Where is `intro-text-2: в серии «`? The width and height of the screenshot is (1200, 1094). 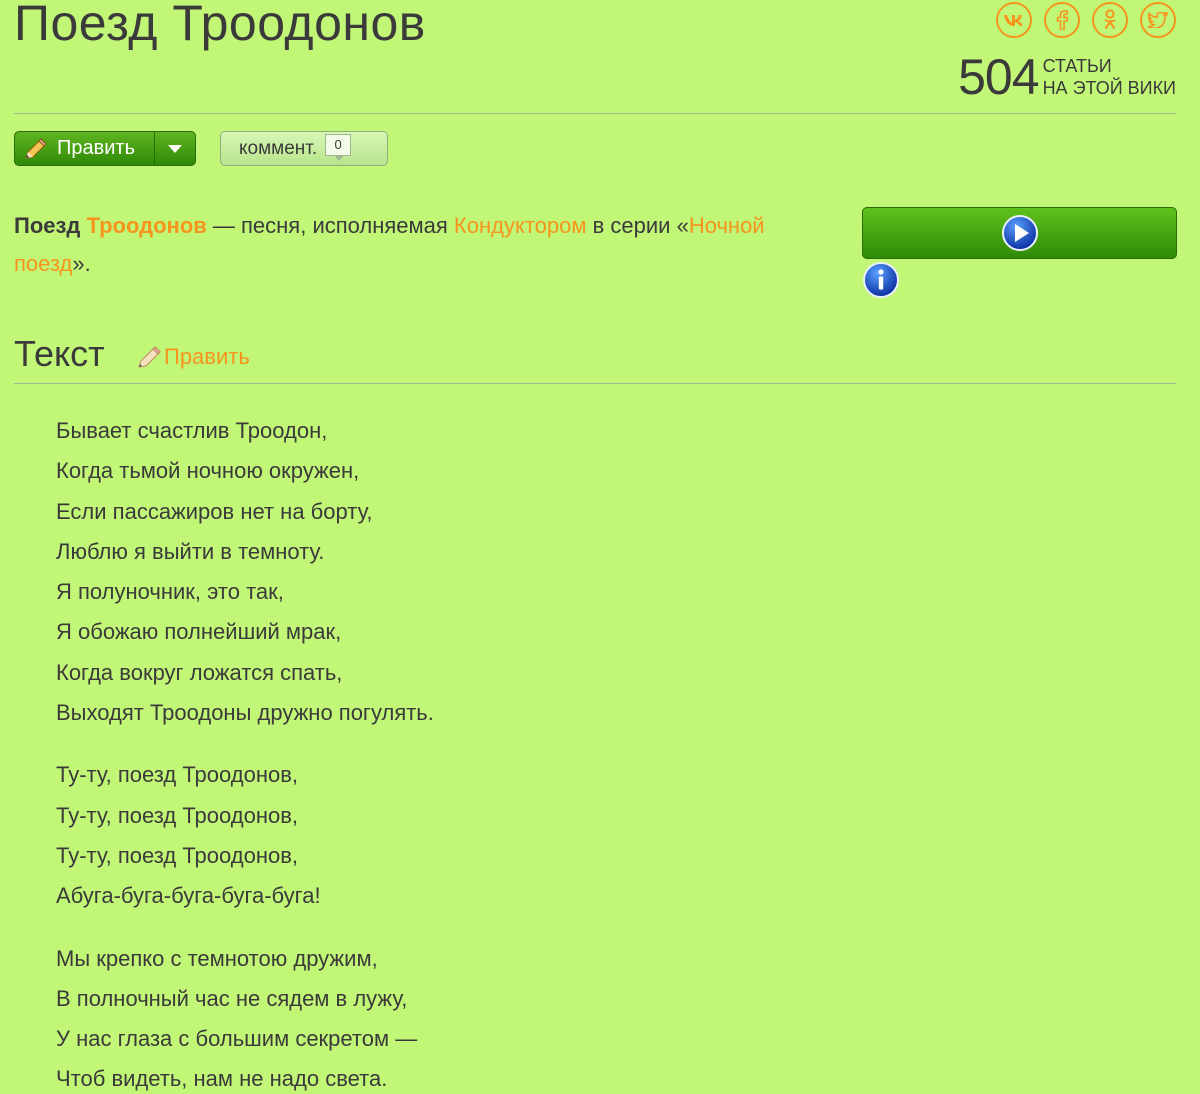
intro-text-2: в серии « is located at coordinates (637, 225).